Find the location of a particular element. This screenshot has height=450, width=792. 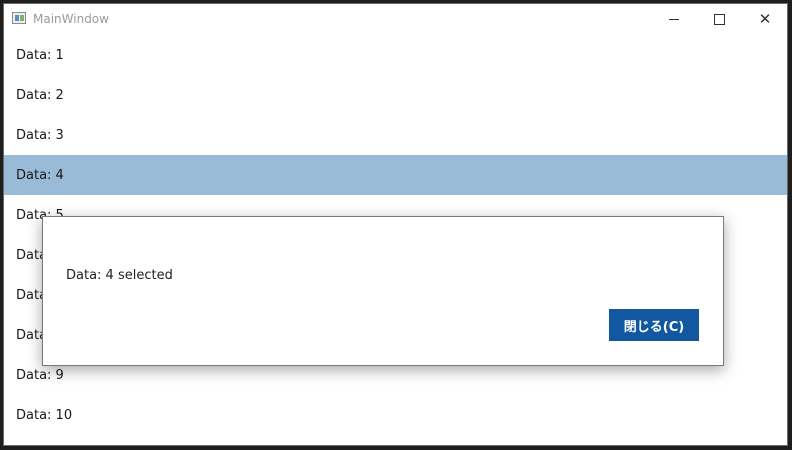

minimize-icon is located at coordinates (674, 19).